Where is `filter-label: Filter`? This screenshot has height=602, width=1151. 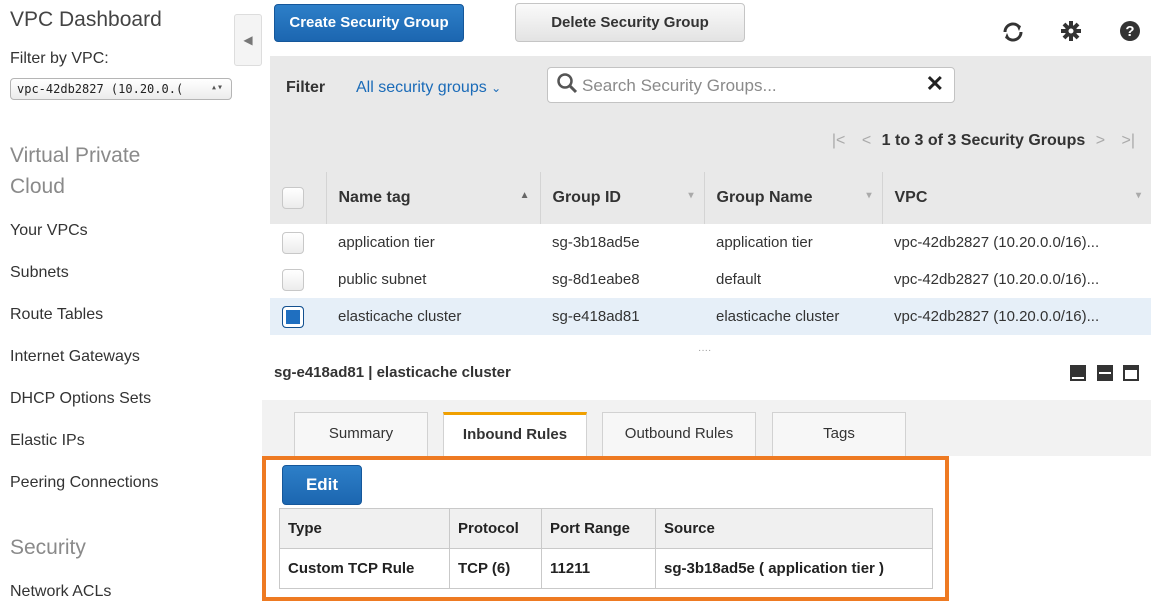 filter-label: Filter is located at coordinates (306, 87).